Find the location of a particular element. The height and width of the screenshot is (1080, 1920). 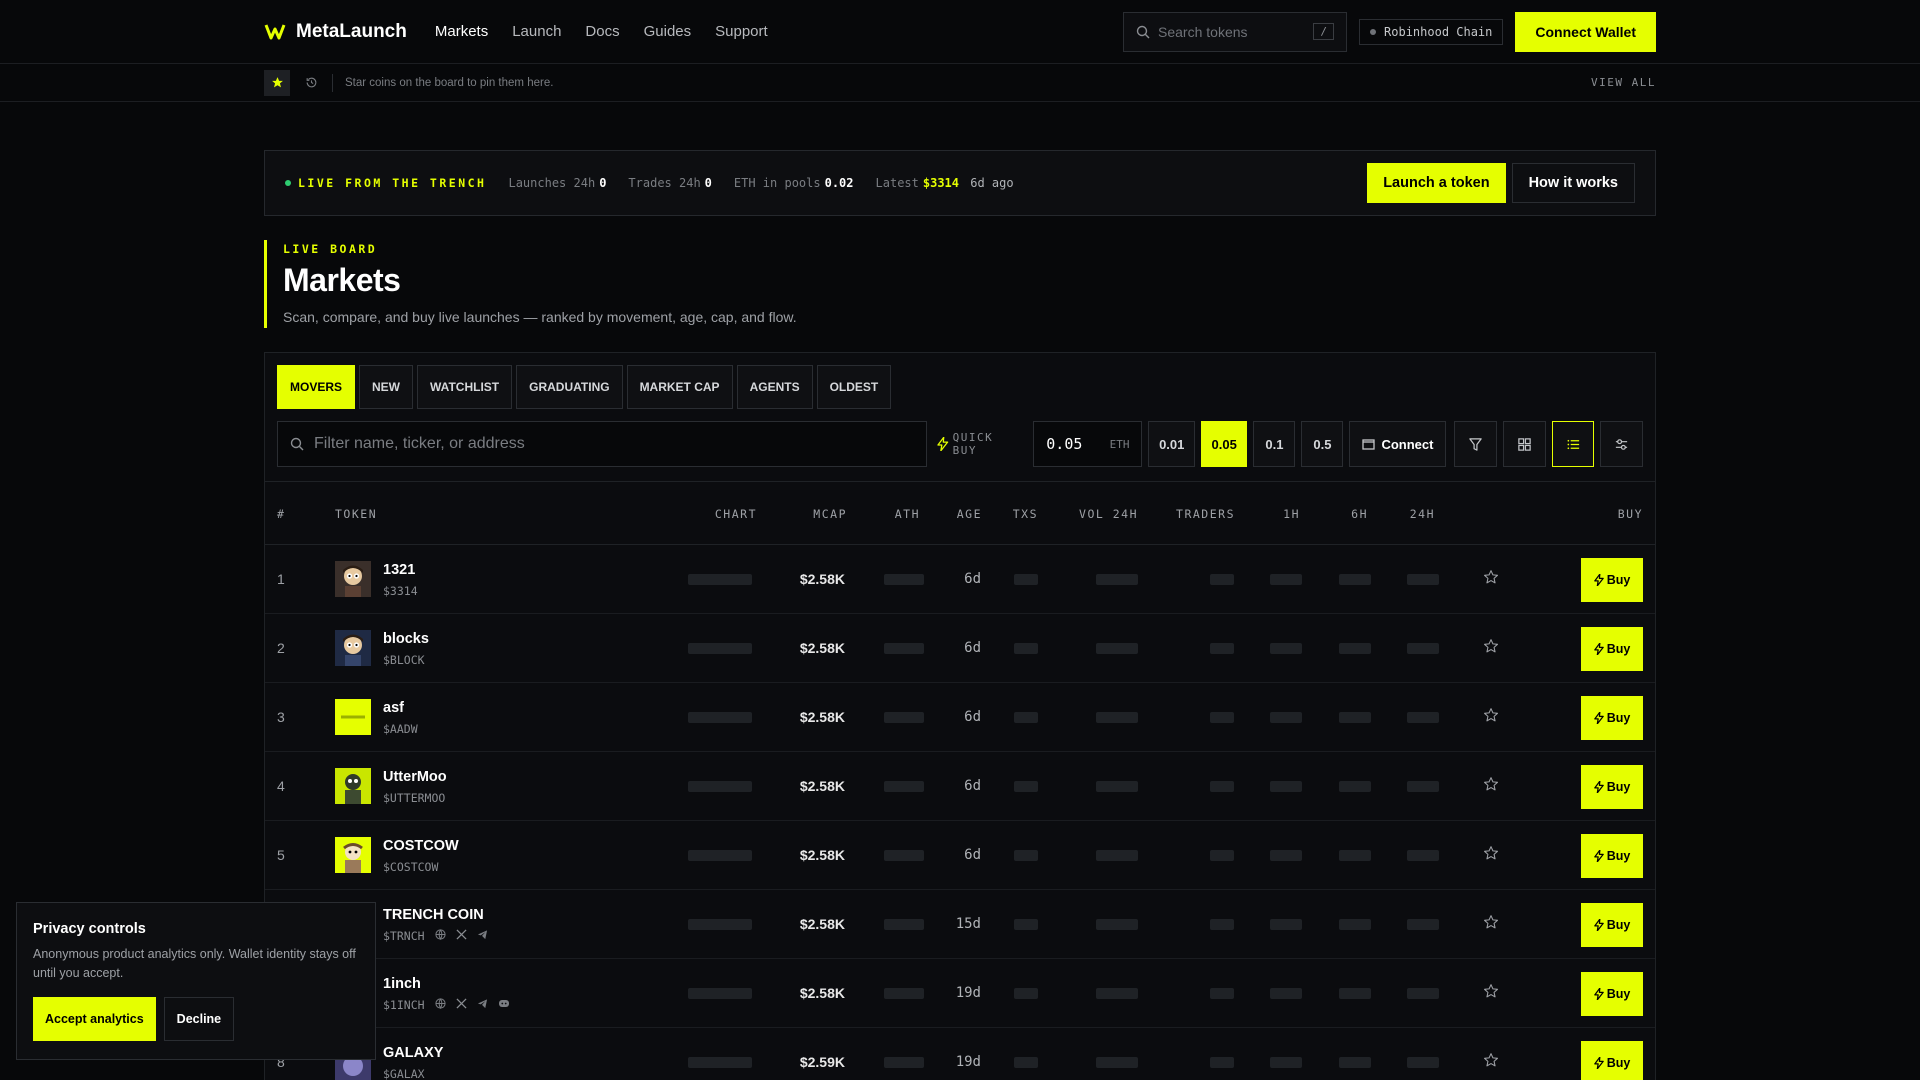

connect-wallet-button: Connect Wallet is located at coordinates (1585, 31).